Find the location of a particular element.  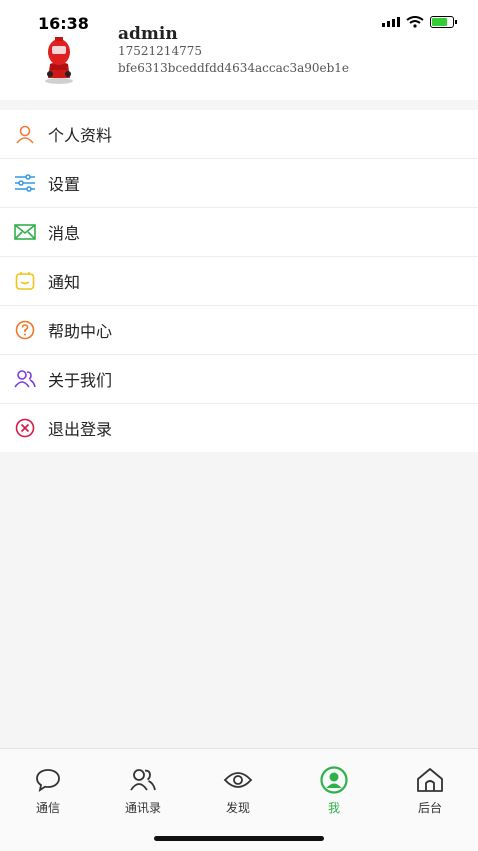

tab-chat: 通信 is located at coordinates (48, 791).